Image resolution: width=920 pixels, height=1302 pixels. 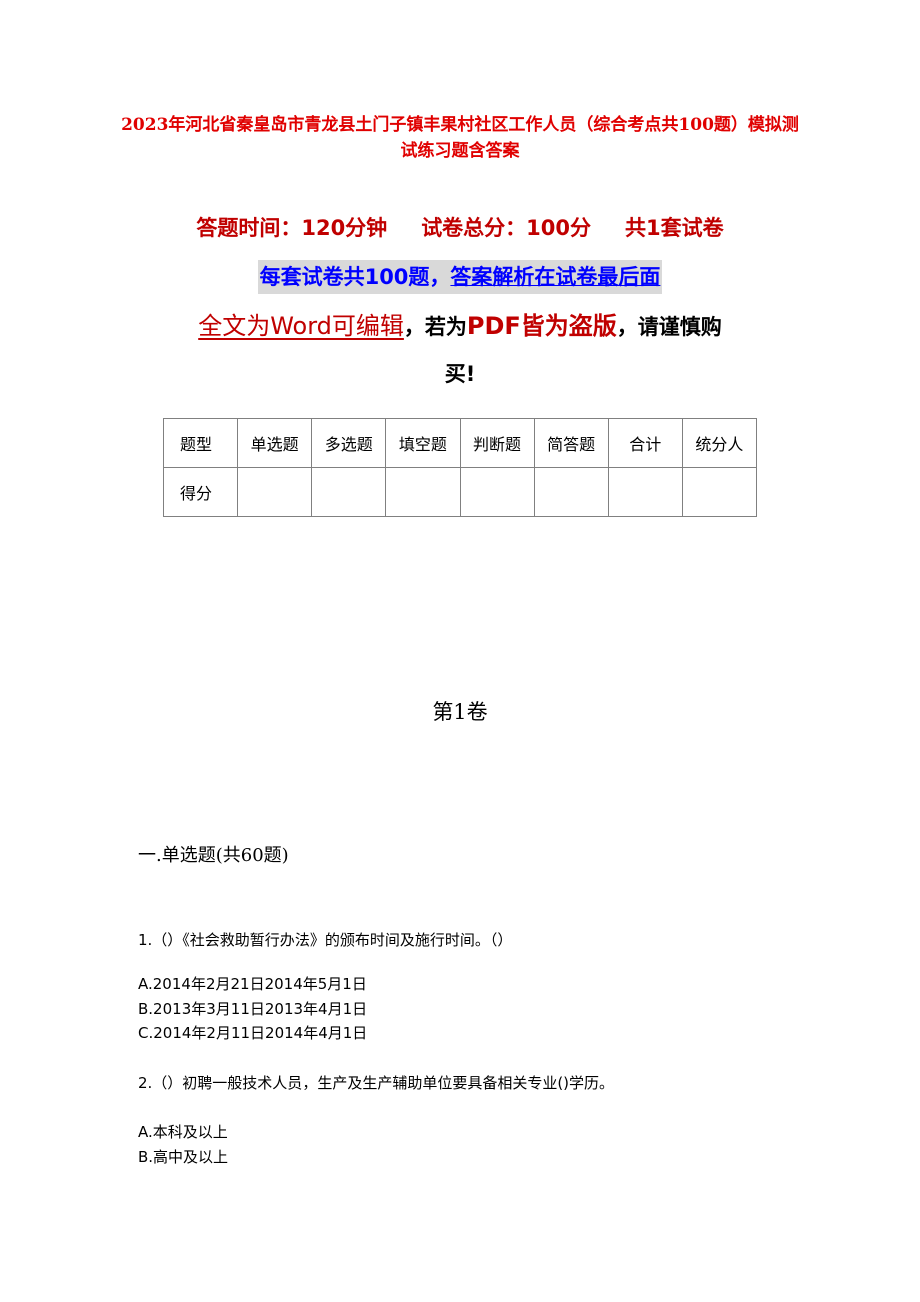 I want to click on score-table-score-row: 得分, so click(x=460, y=492).